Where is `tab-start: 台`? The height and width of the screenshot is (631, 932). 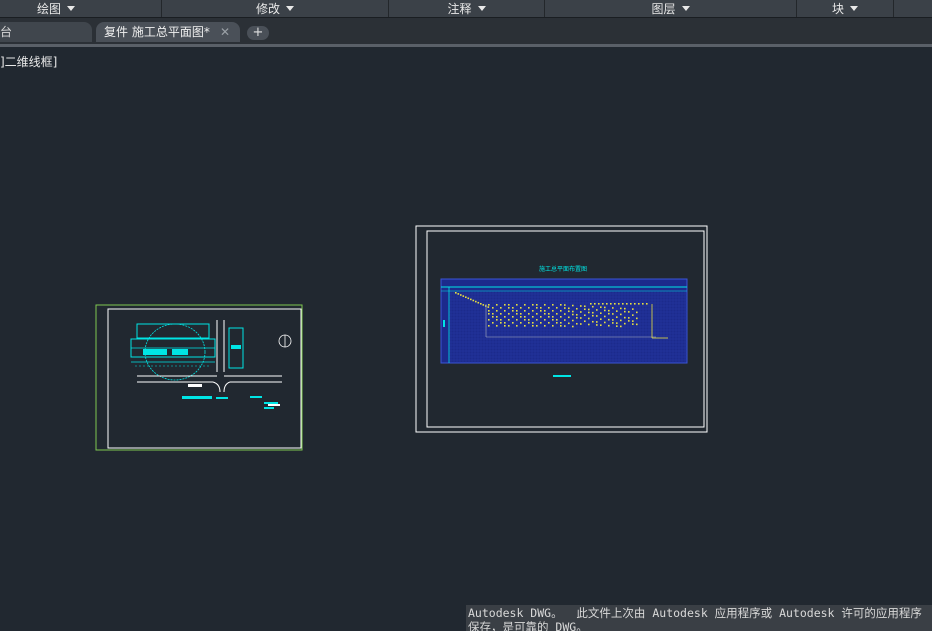
tab-start: 台 is located at coordinates (46, 32).